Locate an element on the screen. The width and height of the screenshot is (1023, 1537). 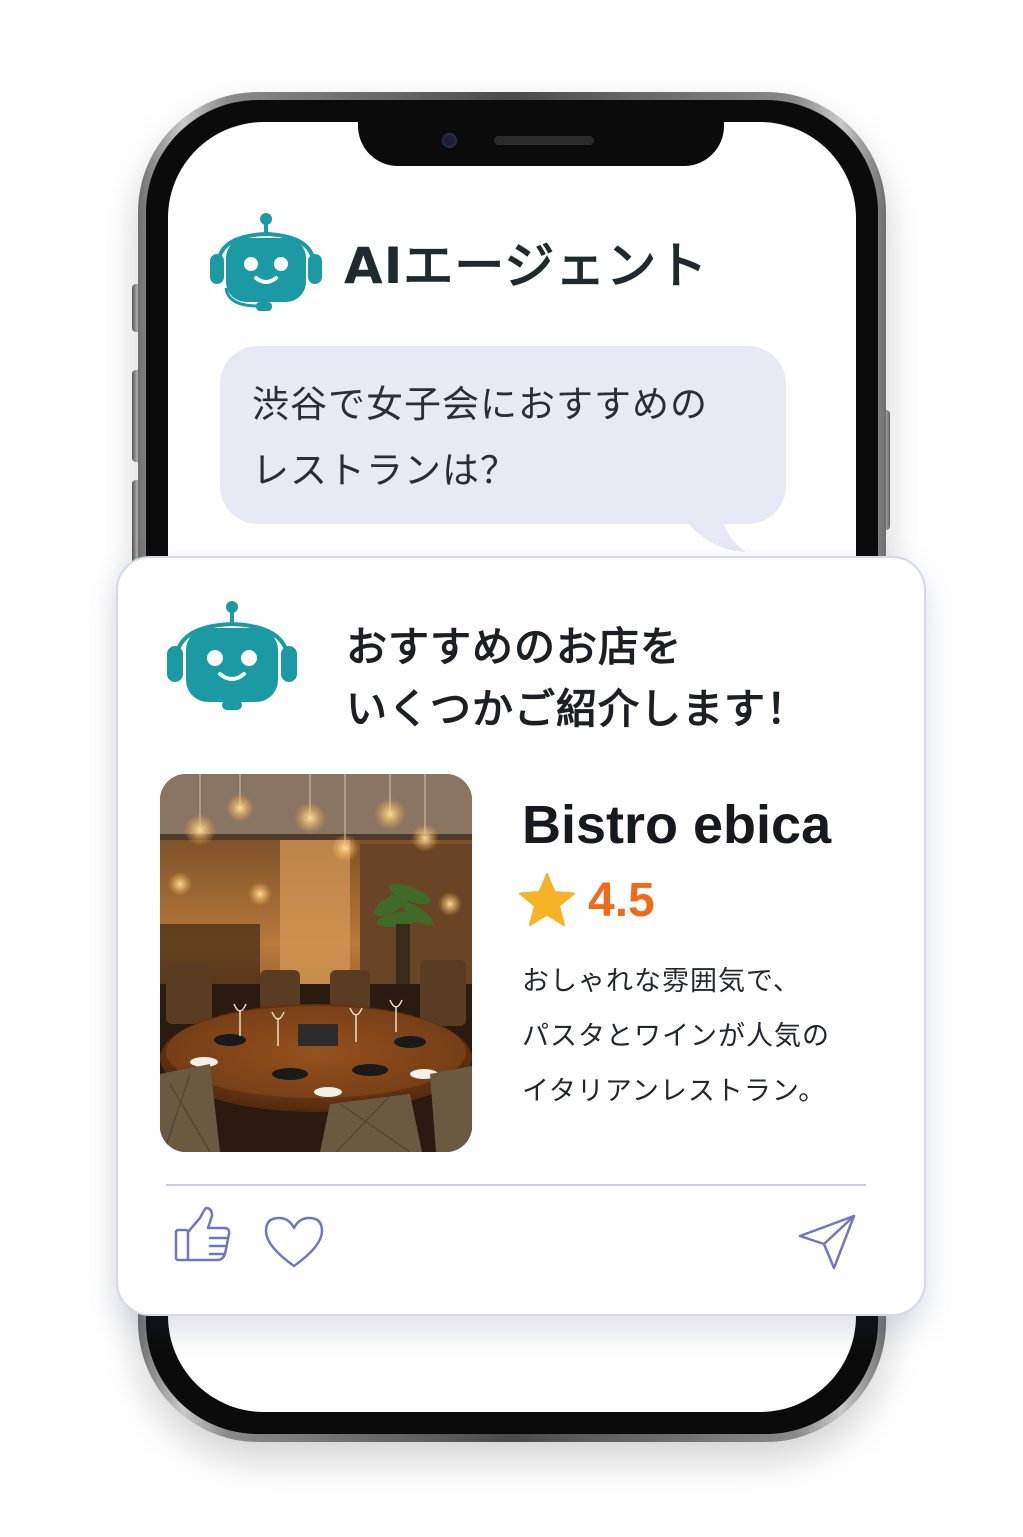
user-message-text: 渋谷で女子会におすすめの レストランは？ is located at coordinates (507, 438).